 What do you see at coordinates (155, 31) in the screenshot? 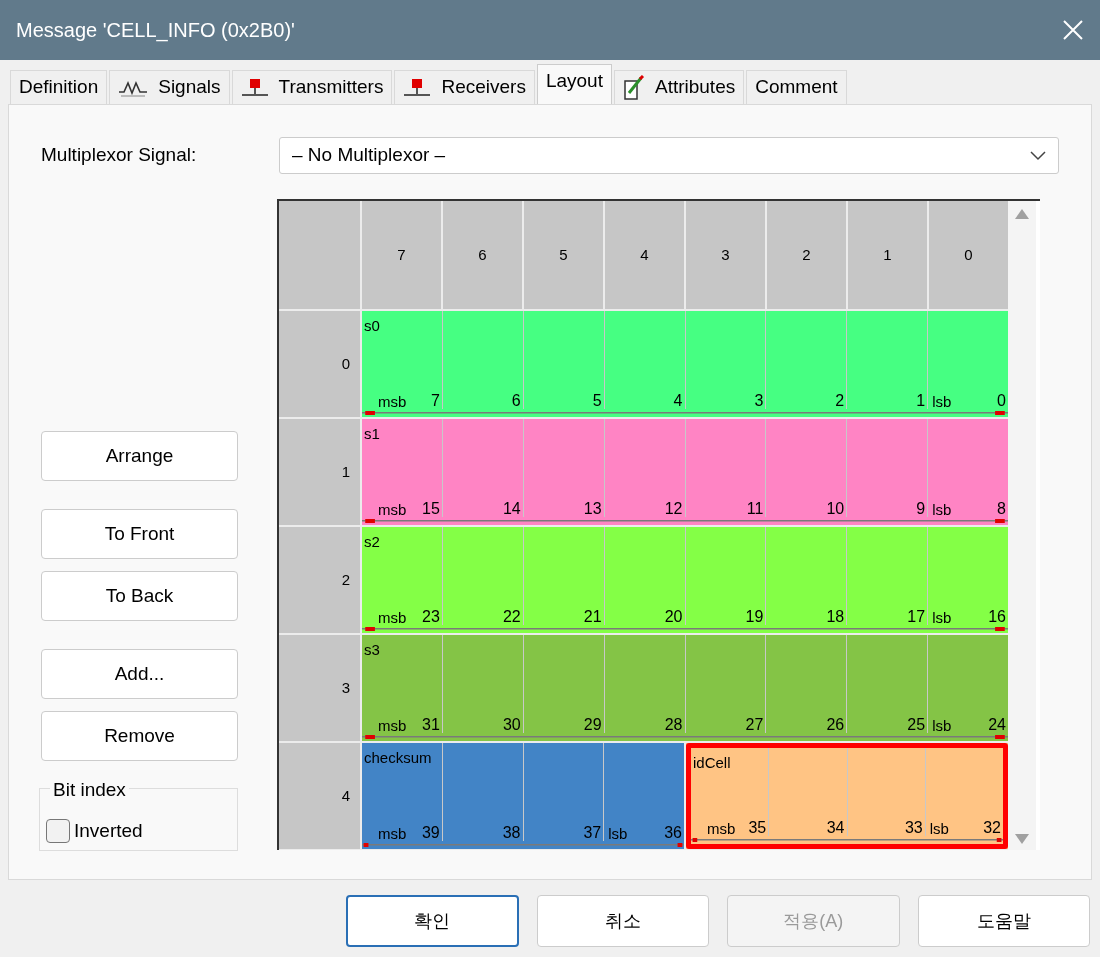
I see `window-title: Message 'CELL_INFO (0x2B0)'` at bounding box center [155, 31].